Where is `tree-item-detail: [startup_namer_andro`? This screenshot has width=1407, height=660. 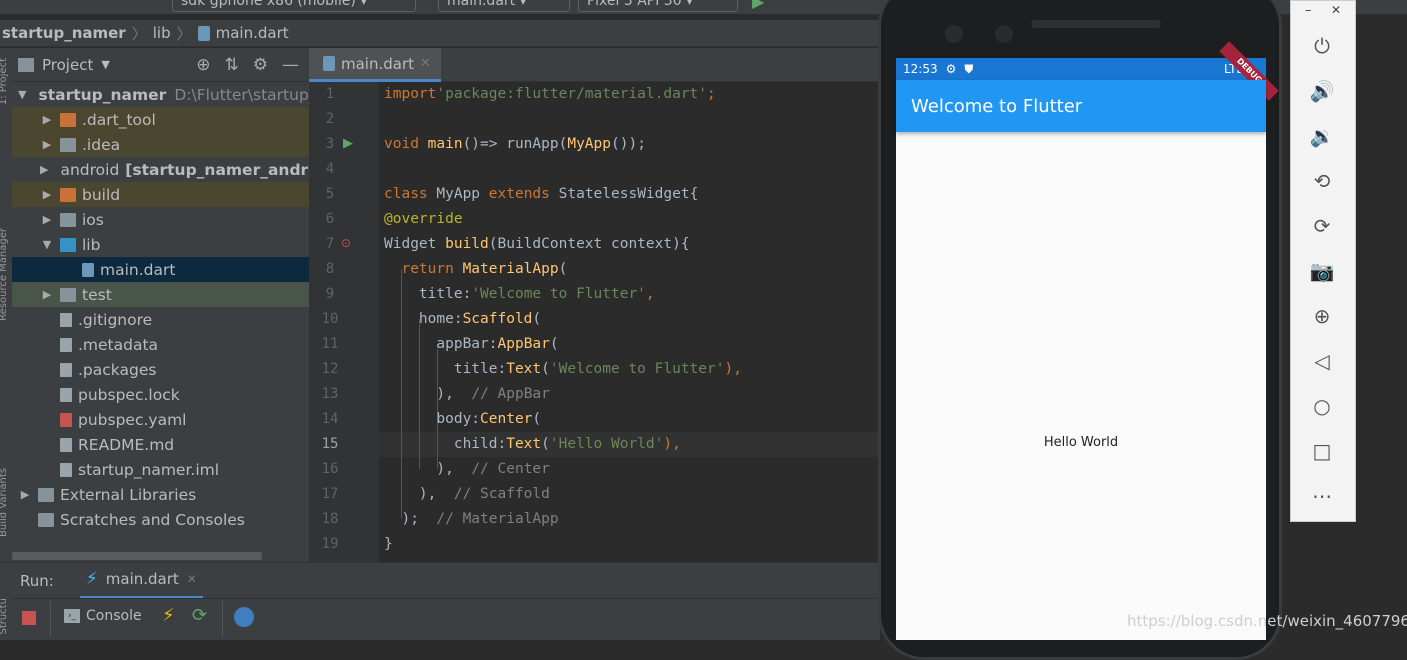 tree-item-detail: [startup_namer_andro is located at coordinates (217, 169).